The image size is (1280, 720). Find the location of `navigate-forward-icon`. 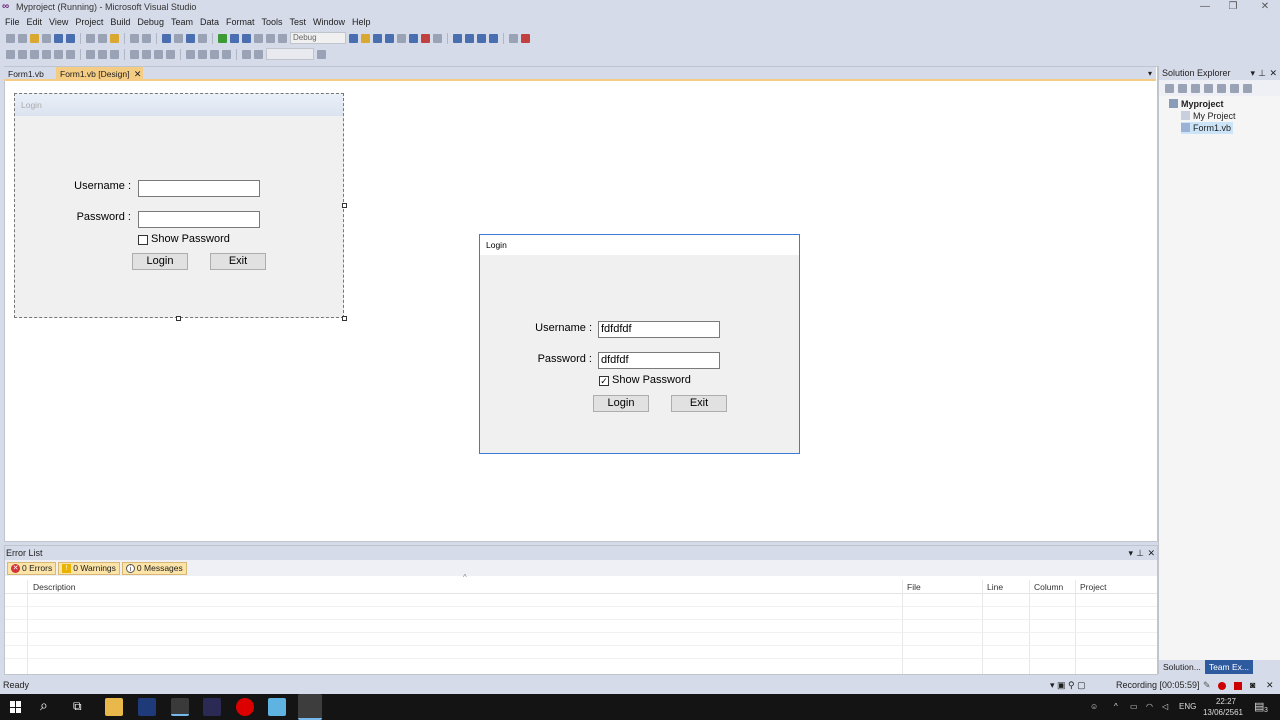

navigate-forward-icon is located at coordinates (202, 38).